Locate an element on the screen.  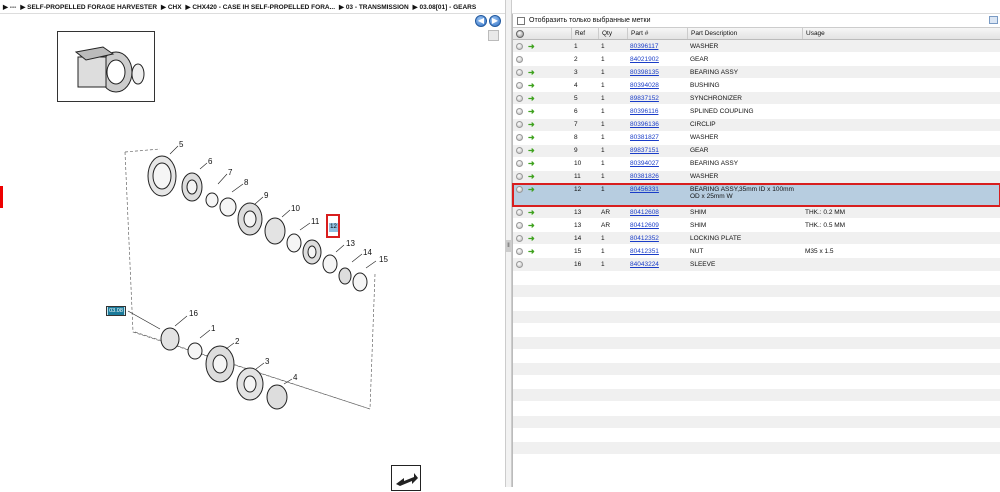
breadcrumb-item: ▶ CHX is located at coordinates (171, 7).